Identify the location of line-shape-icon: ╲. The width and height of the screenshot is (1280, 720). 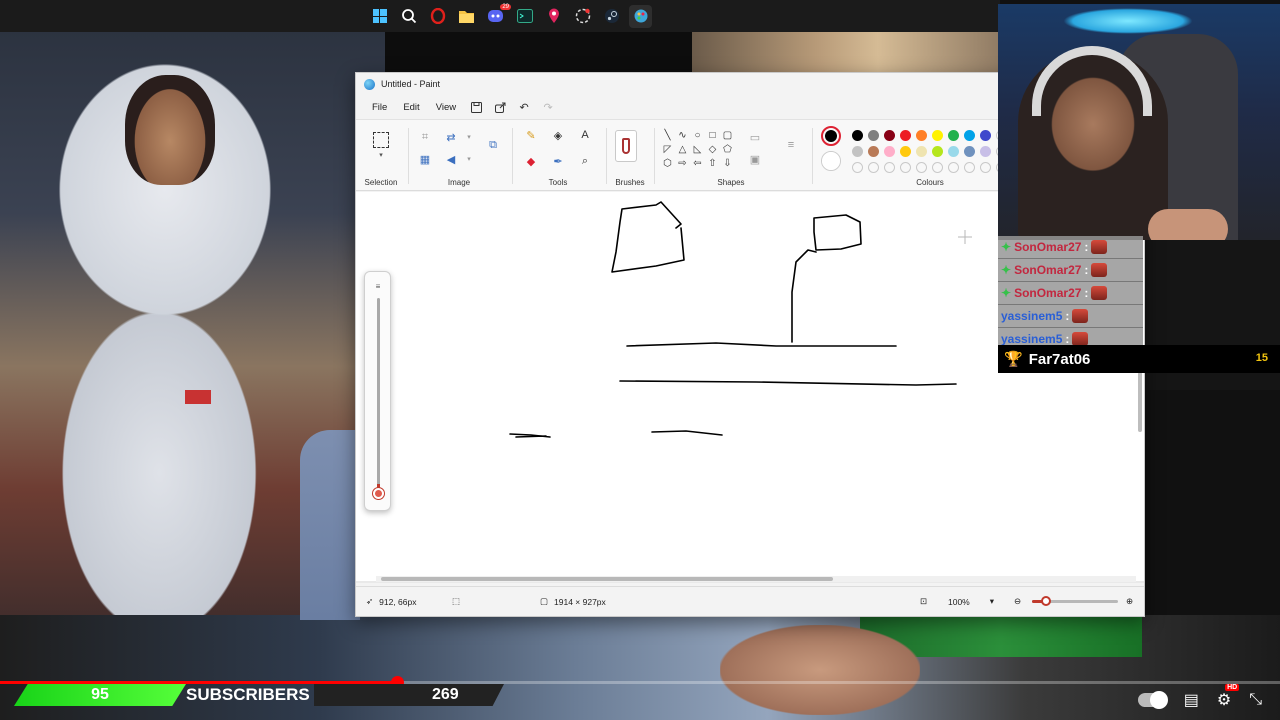
(667, 135).